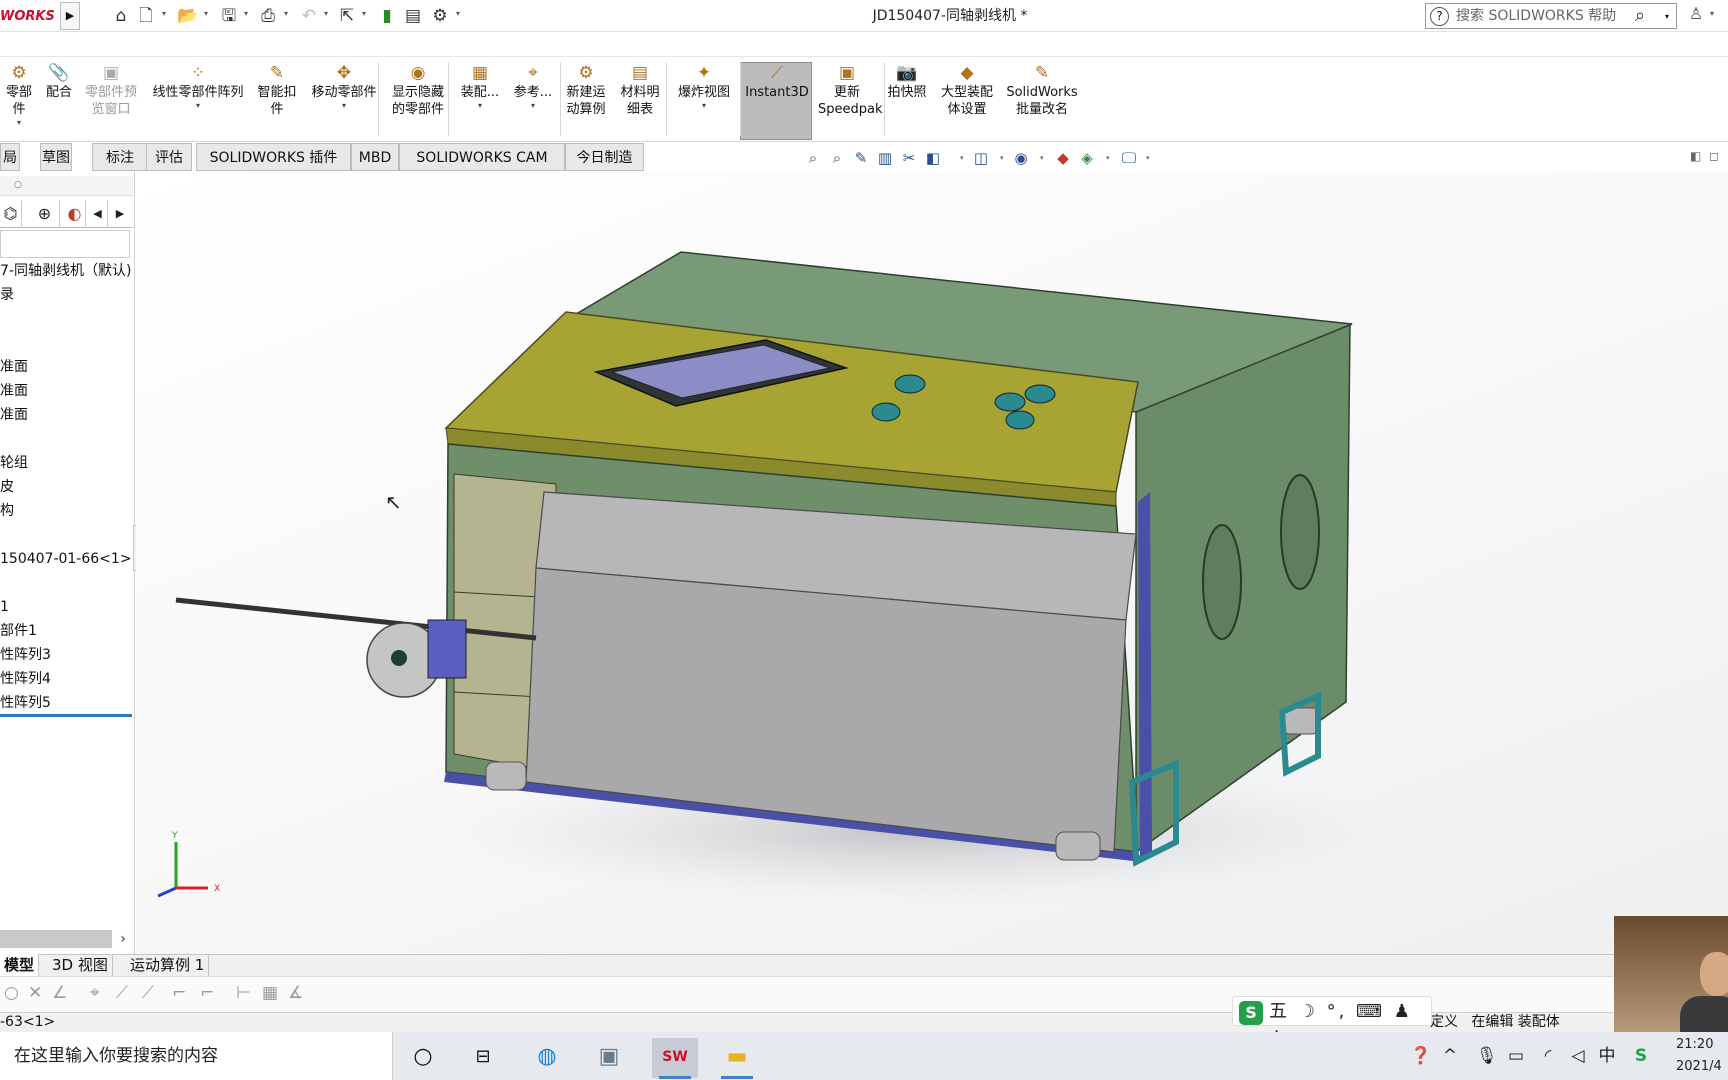 The width and height of the screenshot is (1728, 1080). I want to click on tree-item: 构, so click(66, 511).